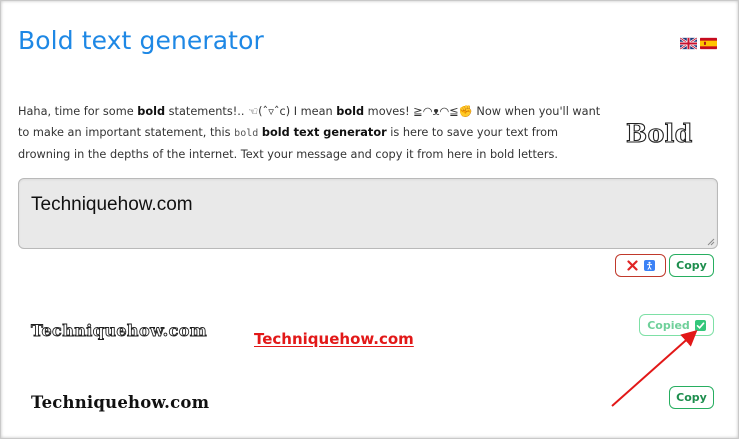 The width and height of the screenshot is (739, 439). Describe the element at coordinates (708, 43) in the screenshot. I see `spanish-flag-icon` at that location.